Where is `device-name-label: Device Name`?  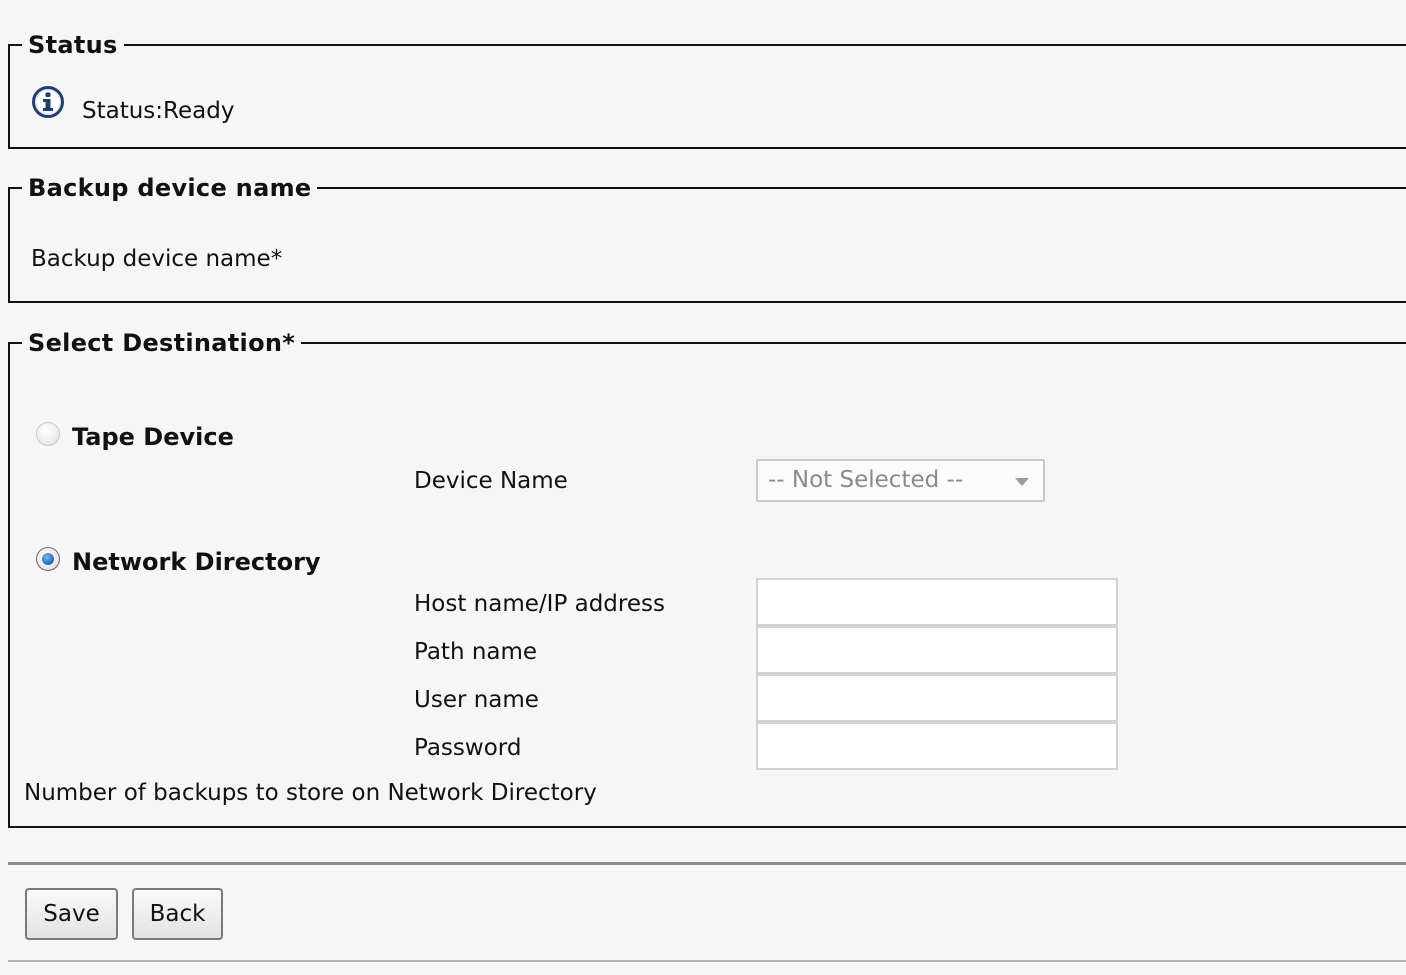
device-name-label: Device Name is located at coordinates (491, 481).